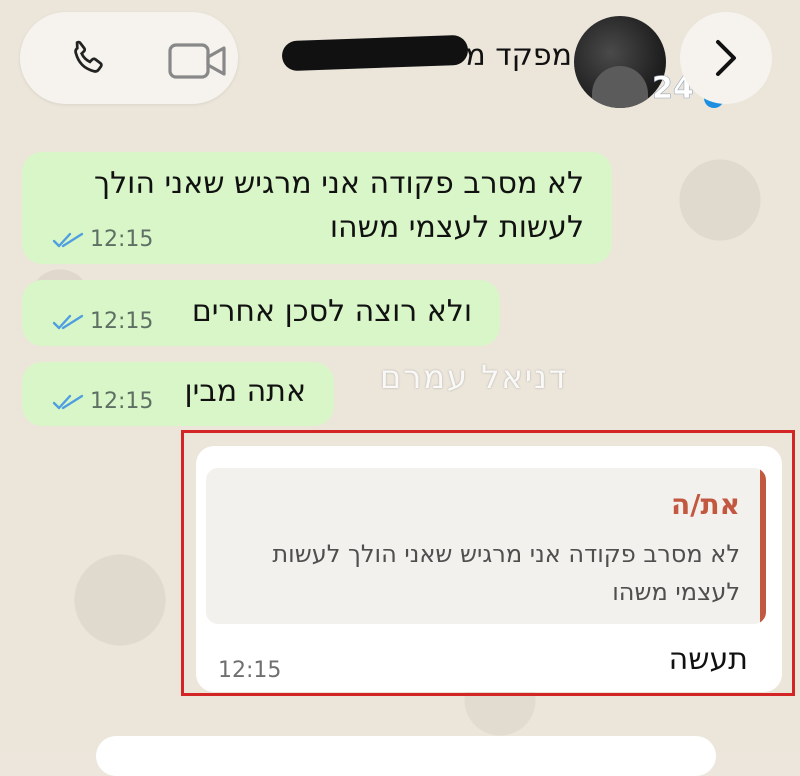 This screenshot has height=776, width=800. What do you see at coordinates (676, 592) in the screenshot?
I see `quoted-text: לעצמי משהו` at bounding box center [676, 592].